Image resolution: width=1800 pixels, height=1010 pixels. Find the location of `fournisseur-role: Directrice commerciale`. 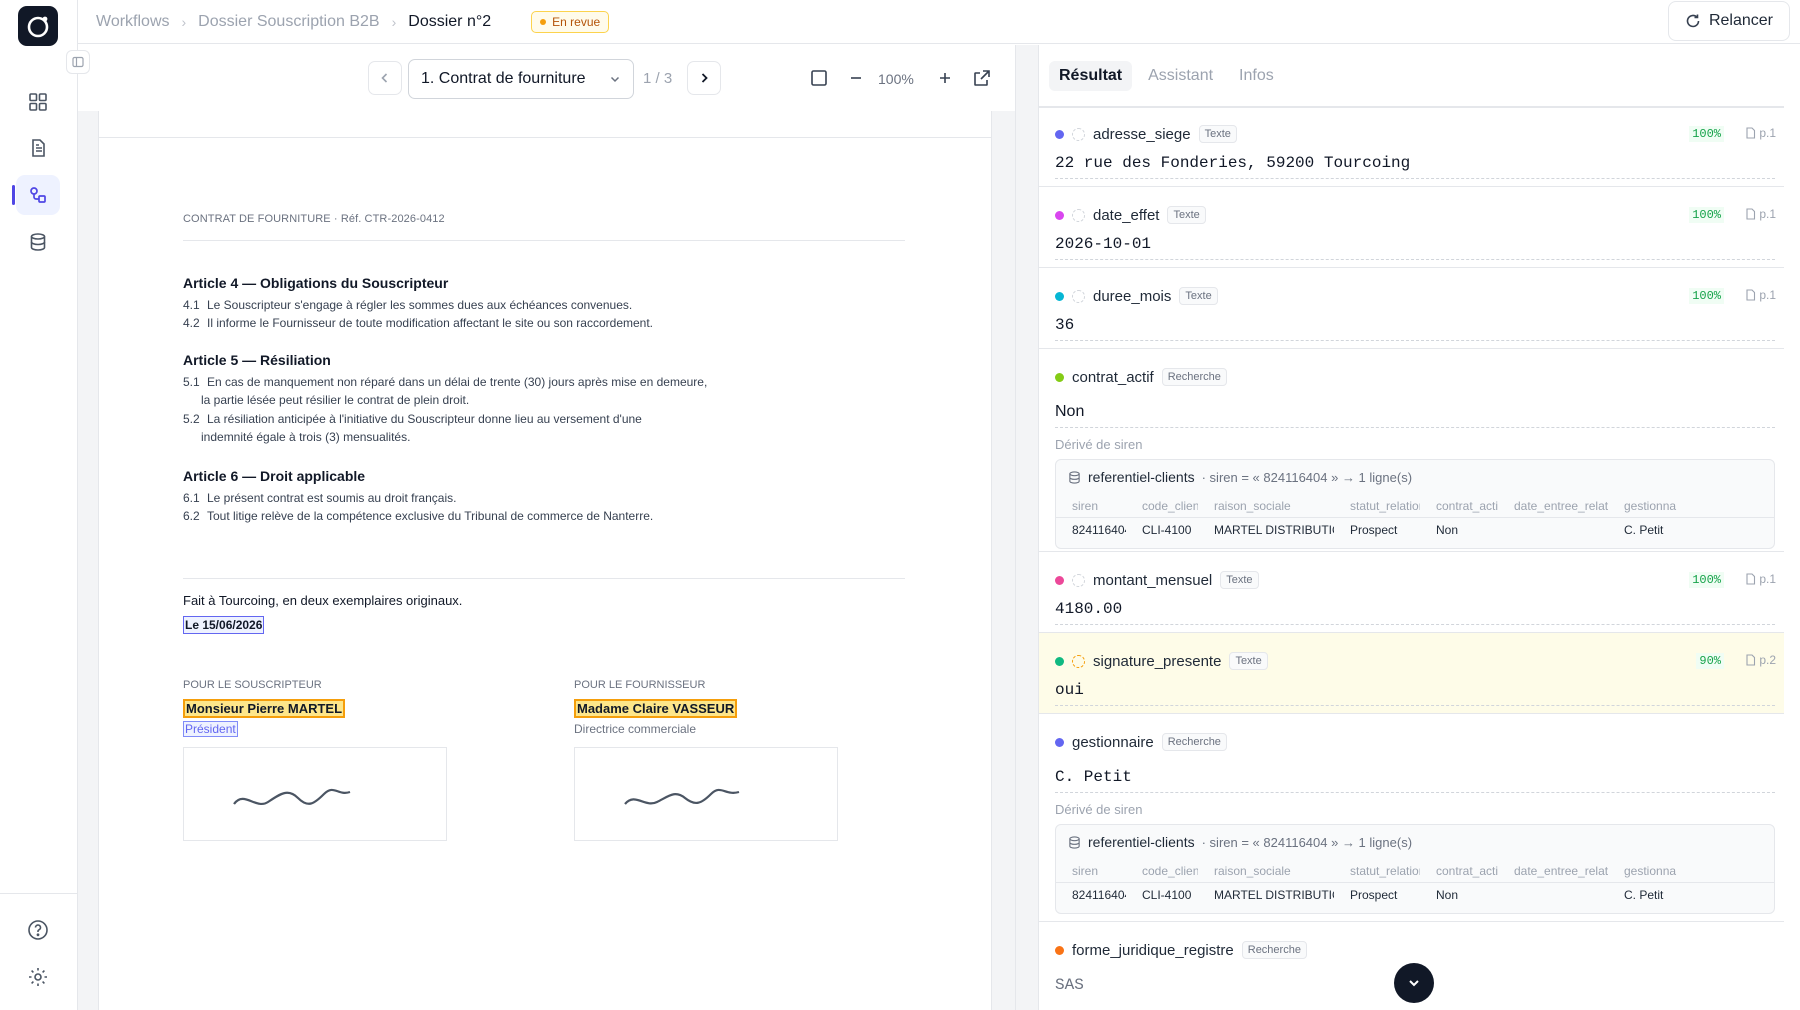

fournisseur-role: Directrice commerciale is located at coordinates (635, 729).